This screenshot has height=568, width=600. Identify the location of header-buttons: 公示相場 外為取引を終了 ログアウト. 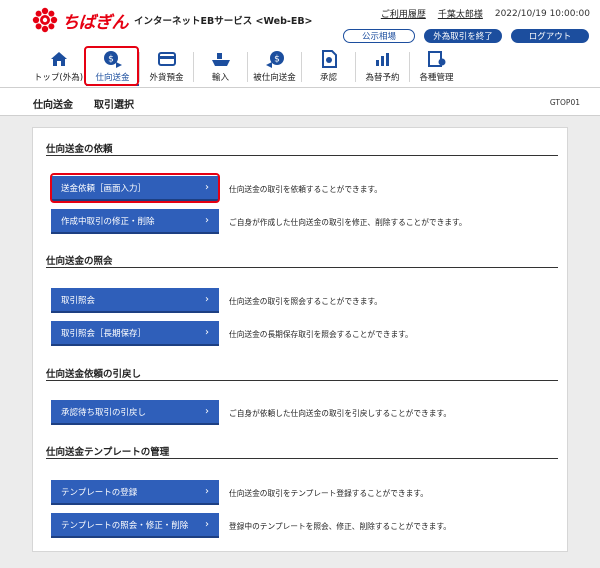
(466, 36).